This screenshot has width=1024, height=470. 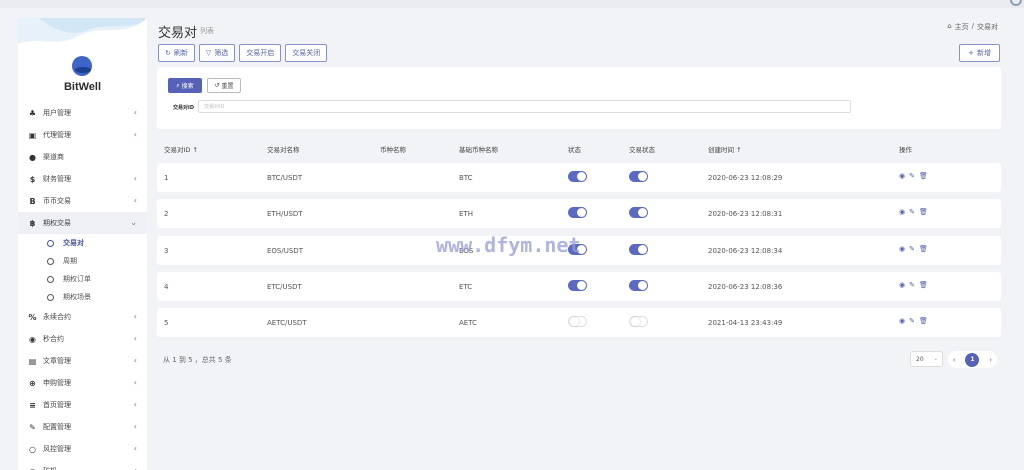 I want to click on breadcrumb-current: 交易对, so click(x=987, y=27).